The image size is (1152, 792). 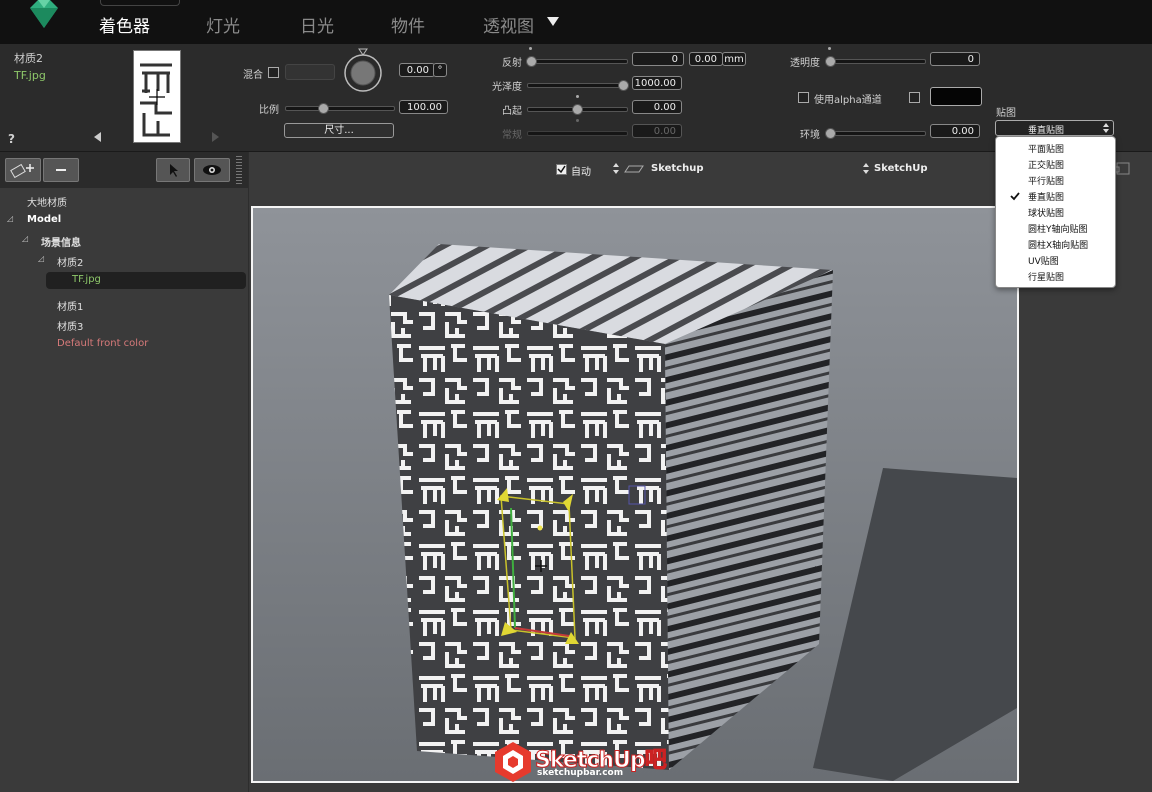 I want to click on alpha-label: 使用alpha通道, so click(x=848, y=100).